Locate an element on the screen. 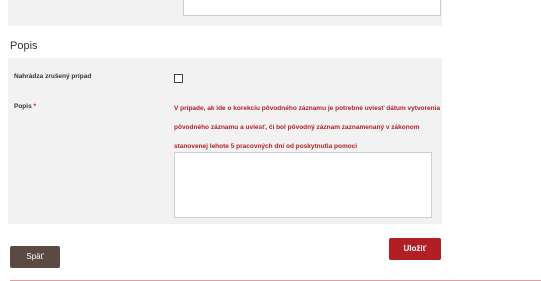 The image size is (541, 281). description-label-row: Popis * is located at coordinates (25, 106).